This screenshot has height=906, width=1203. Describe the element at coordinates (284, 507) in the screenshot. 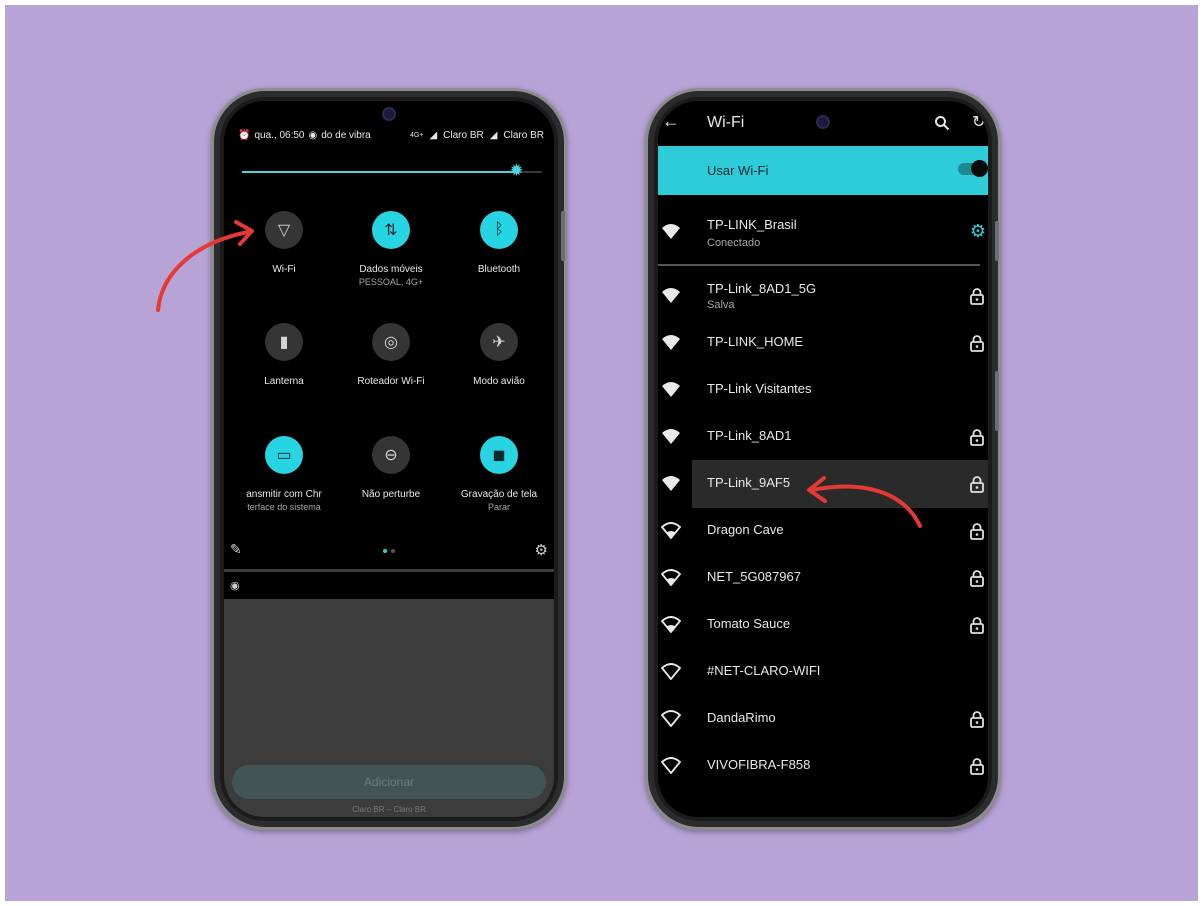

I see `tile-sublabel: terface do sistema` at that location.